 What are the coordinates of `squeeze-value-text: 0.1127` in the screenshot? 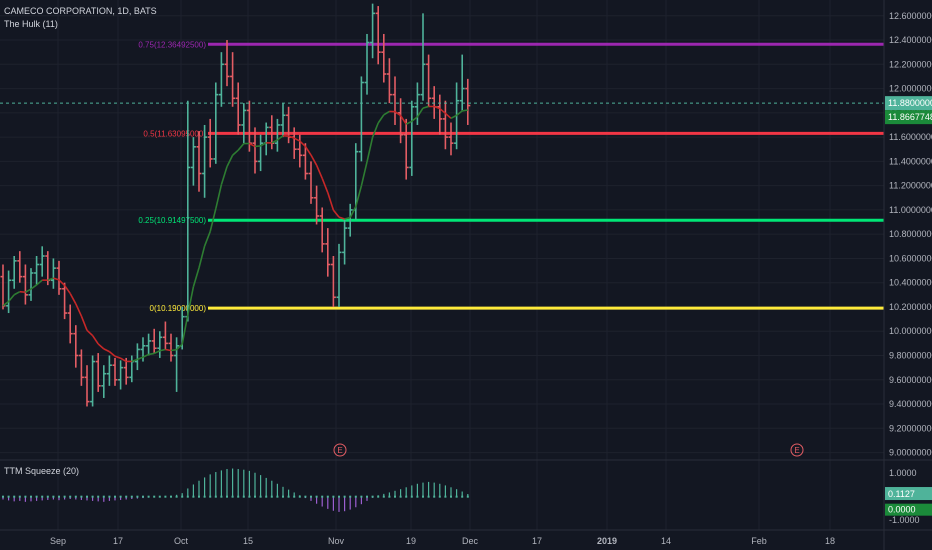 It's located at (901, 494).